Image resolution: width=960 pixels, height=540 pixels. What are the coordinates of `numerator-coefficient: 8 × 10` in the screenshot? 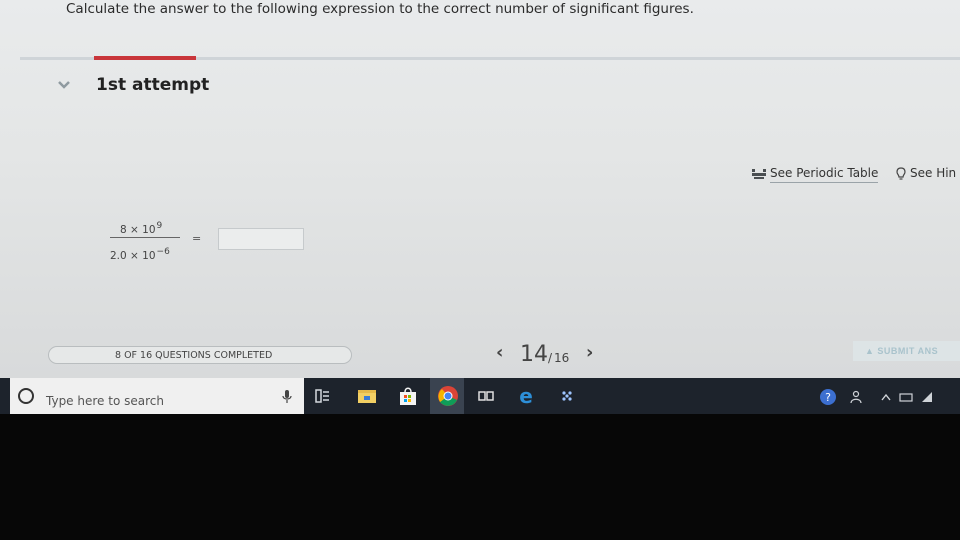 It's located at (138, 230).